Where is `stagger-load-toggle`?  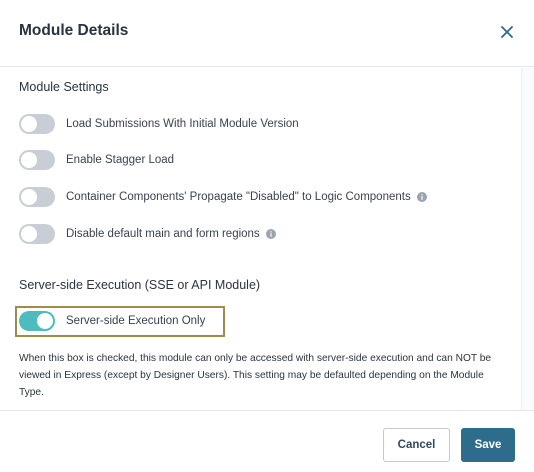
stagger-load-toggle is located at coordinates (37, 160).